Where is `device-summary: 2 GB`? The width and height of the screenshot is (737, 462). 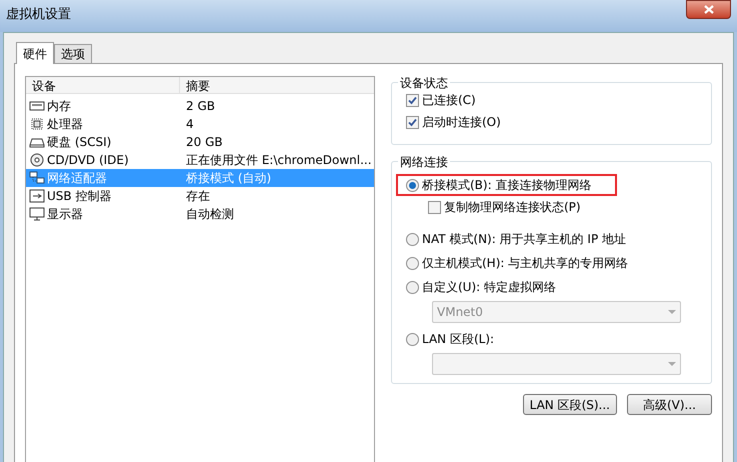
device-summary: 2 GB is located at coordinates (200, 106).